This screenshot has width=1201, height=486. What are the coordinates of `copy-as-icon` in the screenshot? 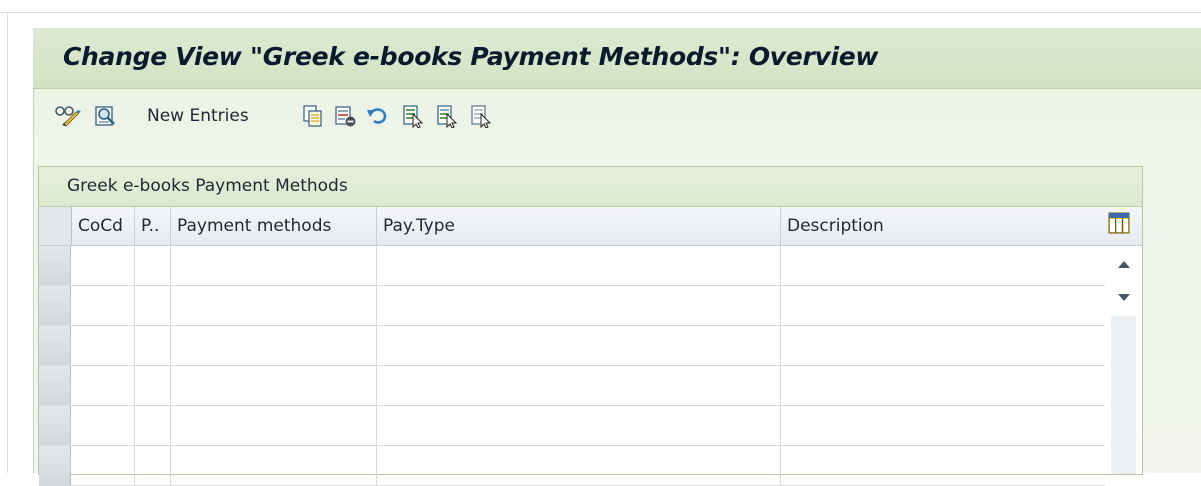 It's located at (313, 116).